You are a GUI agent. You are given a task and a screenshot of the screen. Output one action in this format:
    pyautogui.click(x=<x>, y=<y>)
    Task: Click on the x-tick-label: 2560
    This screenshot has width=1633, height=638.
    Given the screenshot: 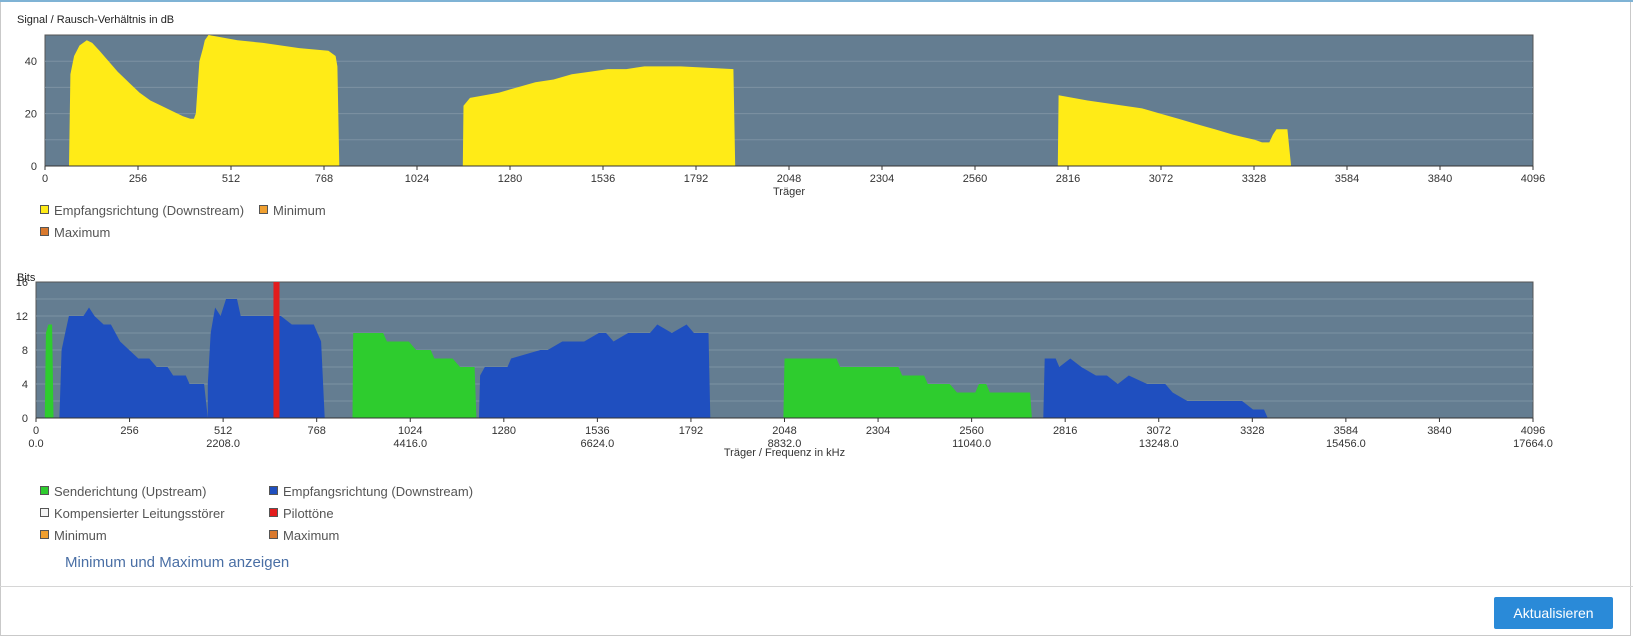 What is the action you would take?
    pyautogui.click(x=971, y=431)
    